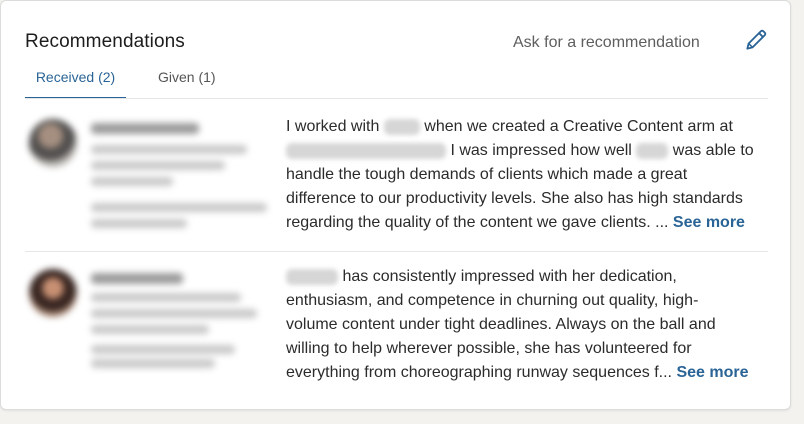 The width and height of the screenshot is (804, 424). Describe the element at coordinates (756, 40) in the screenshot. I see `pencil-icon` at that location.